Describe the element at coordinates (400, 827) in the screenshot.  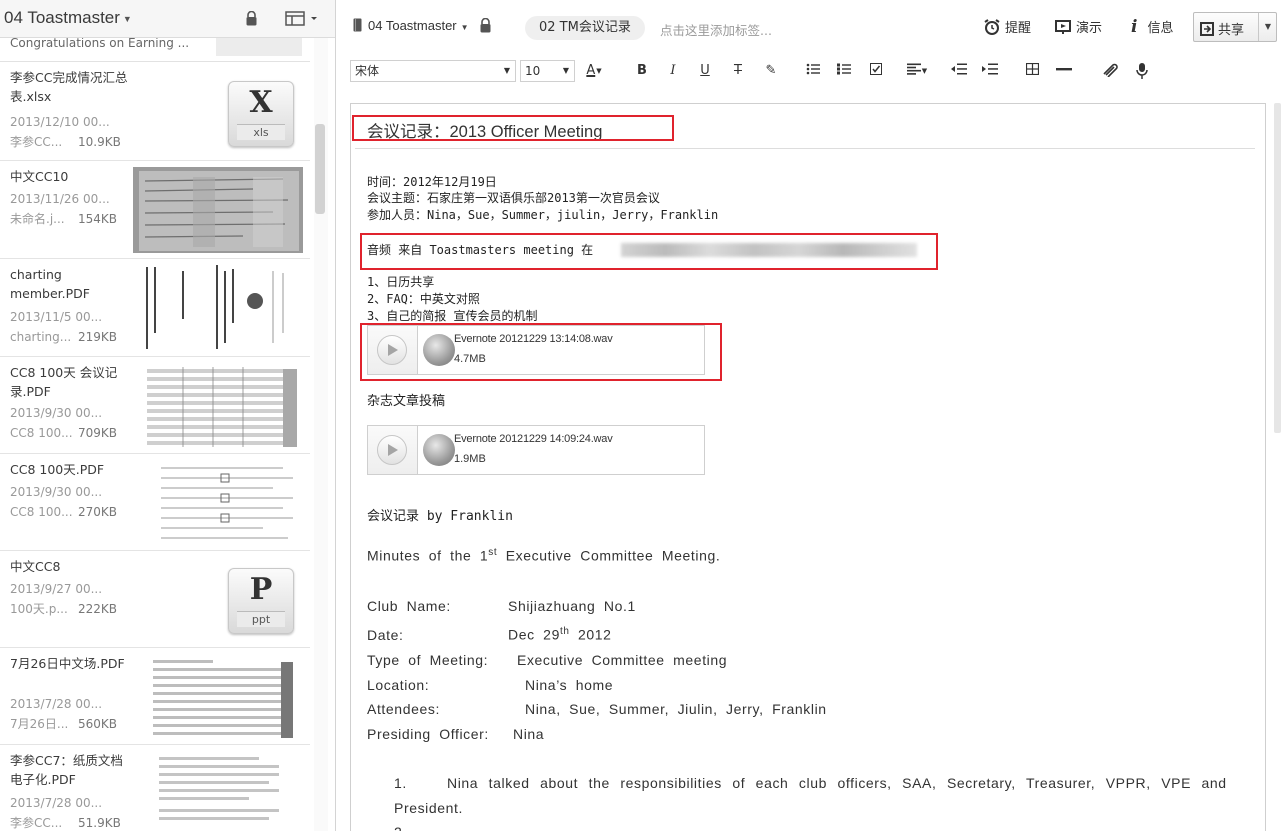
I see `list-number: 2.` at that location.